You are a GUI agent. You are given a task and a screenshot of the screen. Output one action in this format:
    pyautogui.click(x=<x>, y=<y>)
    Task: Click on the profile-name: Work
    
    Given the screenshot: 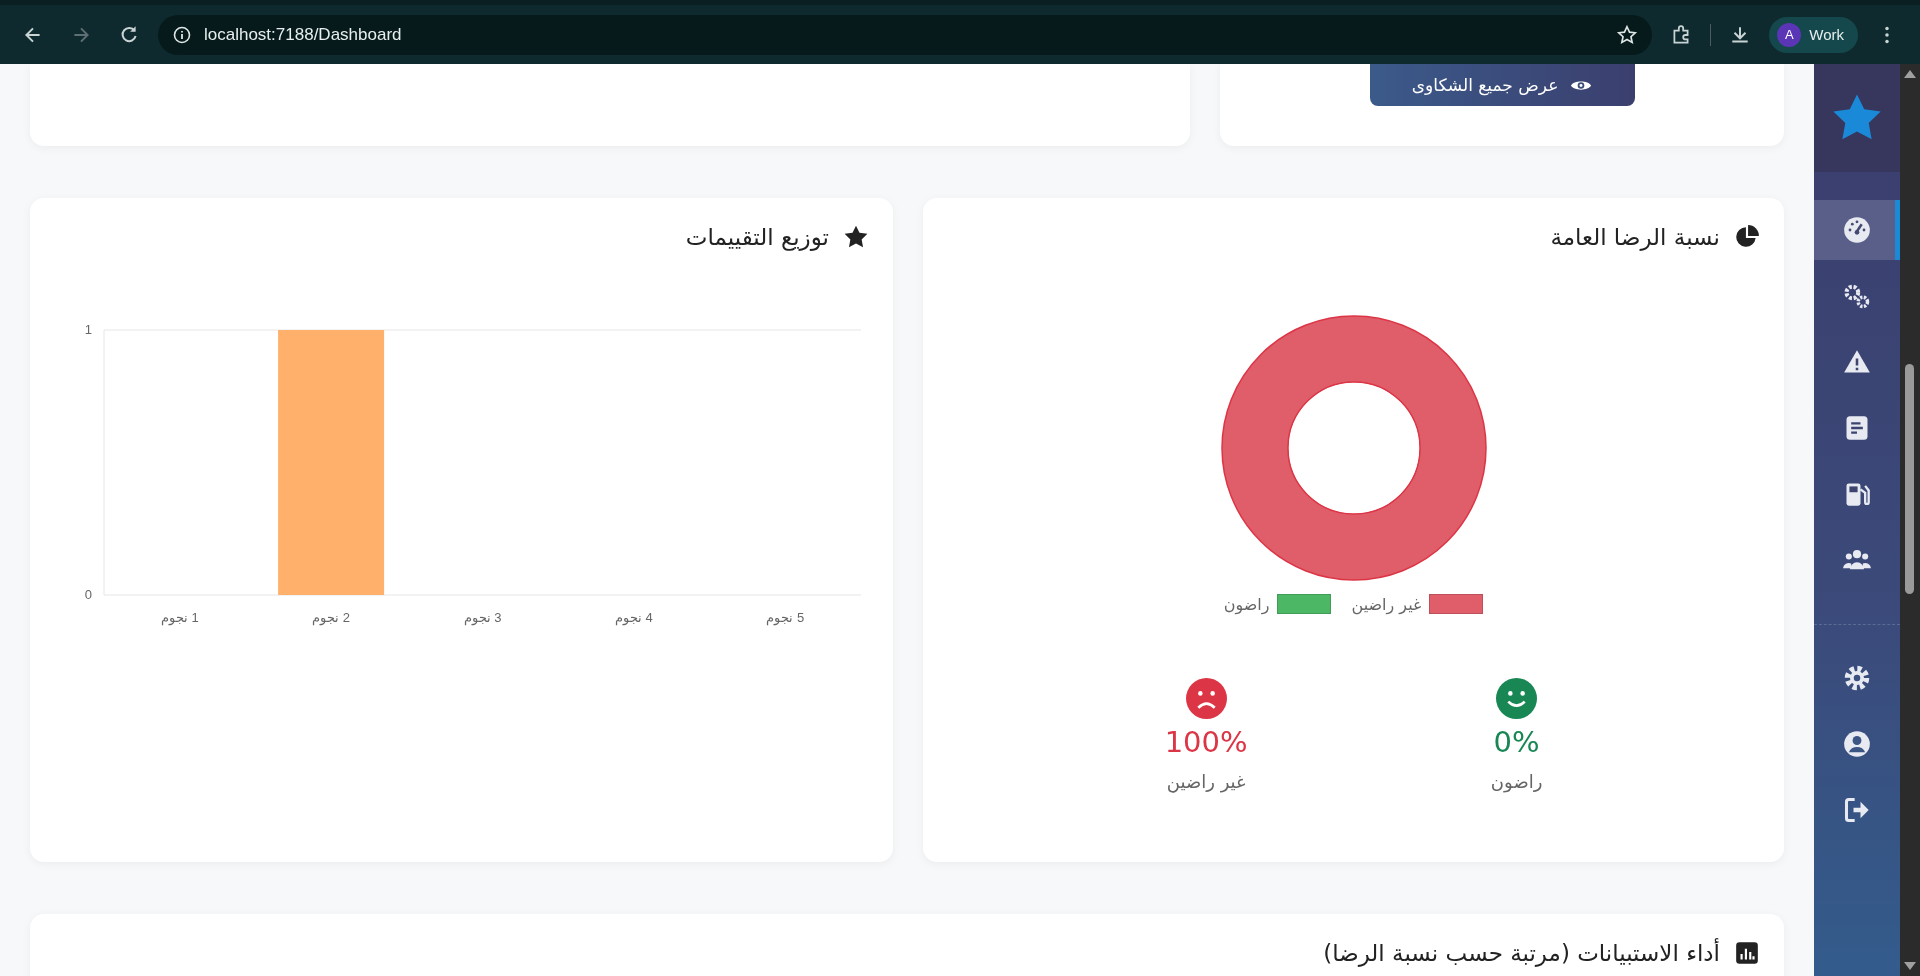 What is the action you would take?
    pyautogui.click(x=1826, y=34)
    